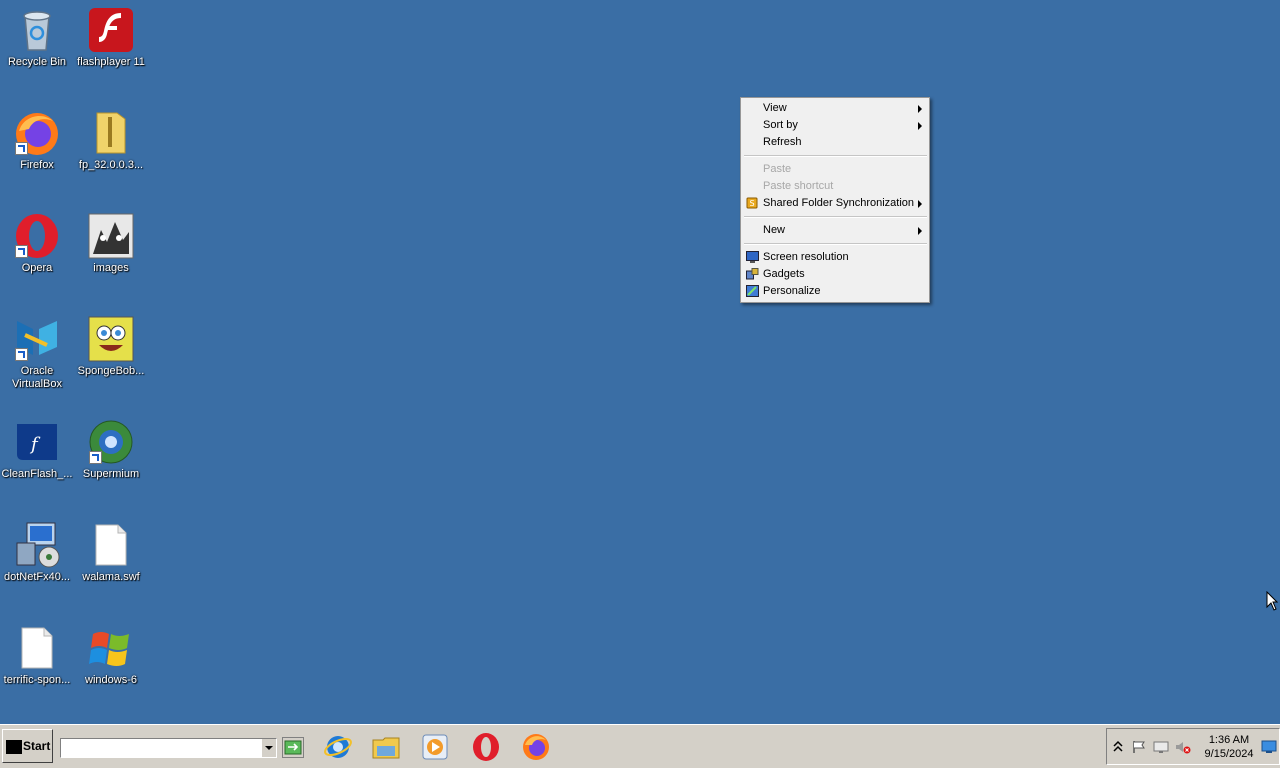  Describe the element at coordinates (792, 291) in the screenshot. I see `menu-item-label: Personalize` at that location.